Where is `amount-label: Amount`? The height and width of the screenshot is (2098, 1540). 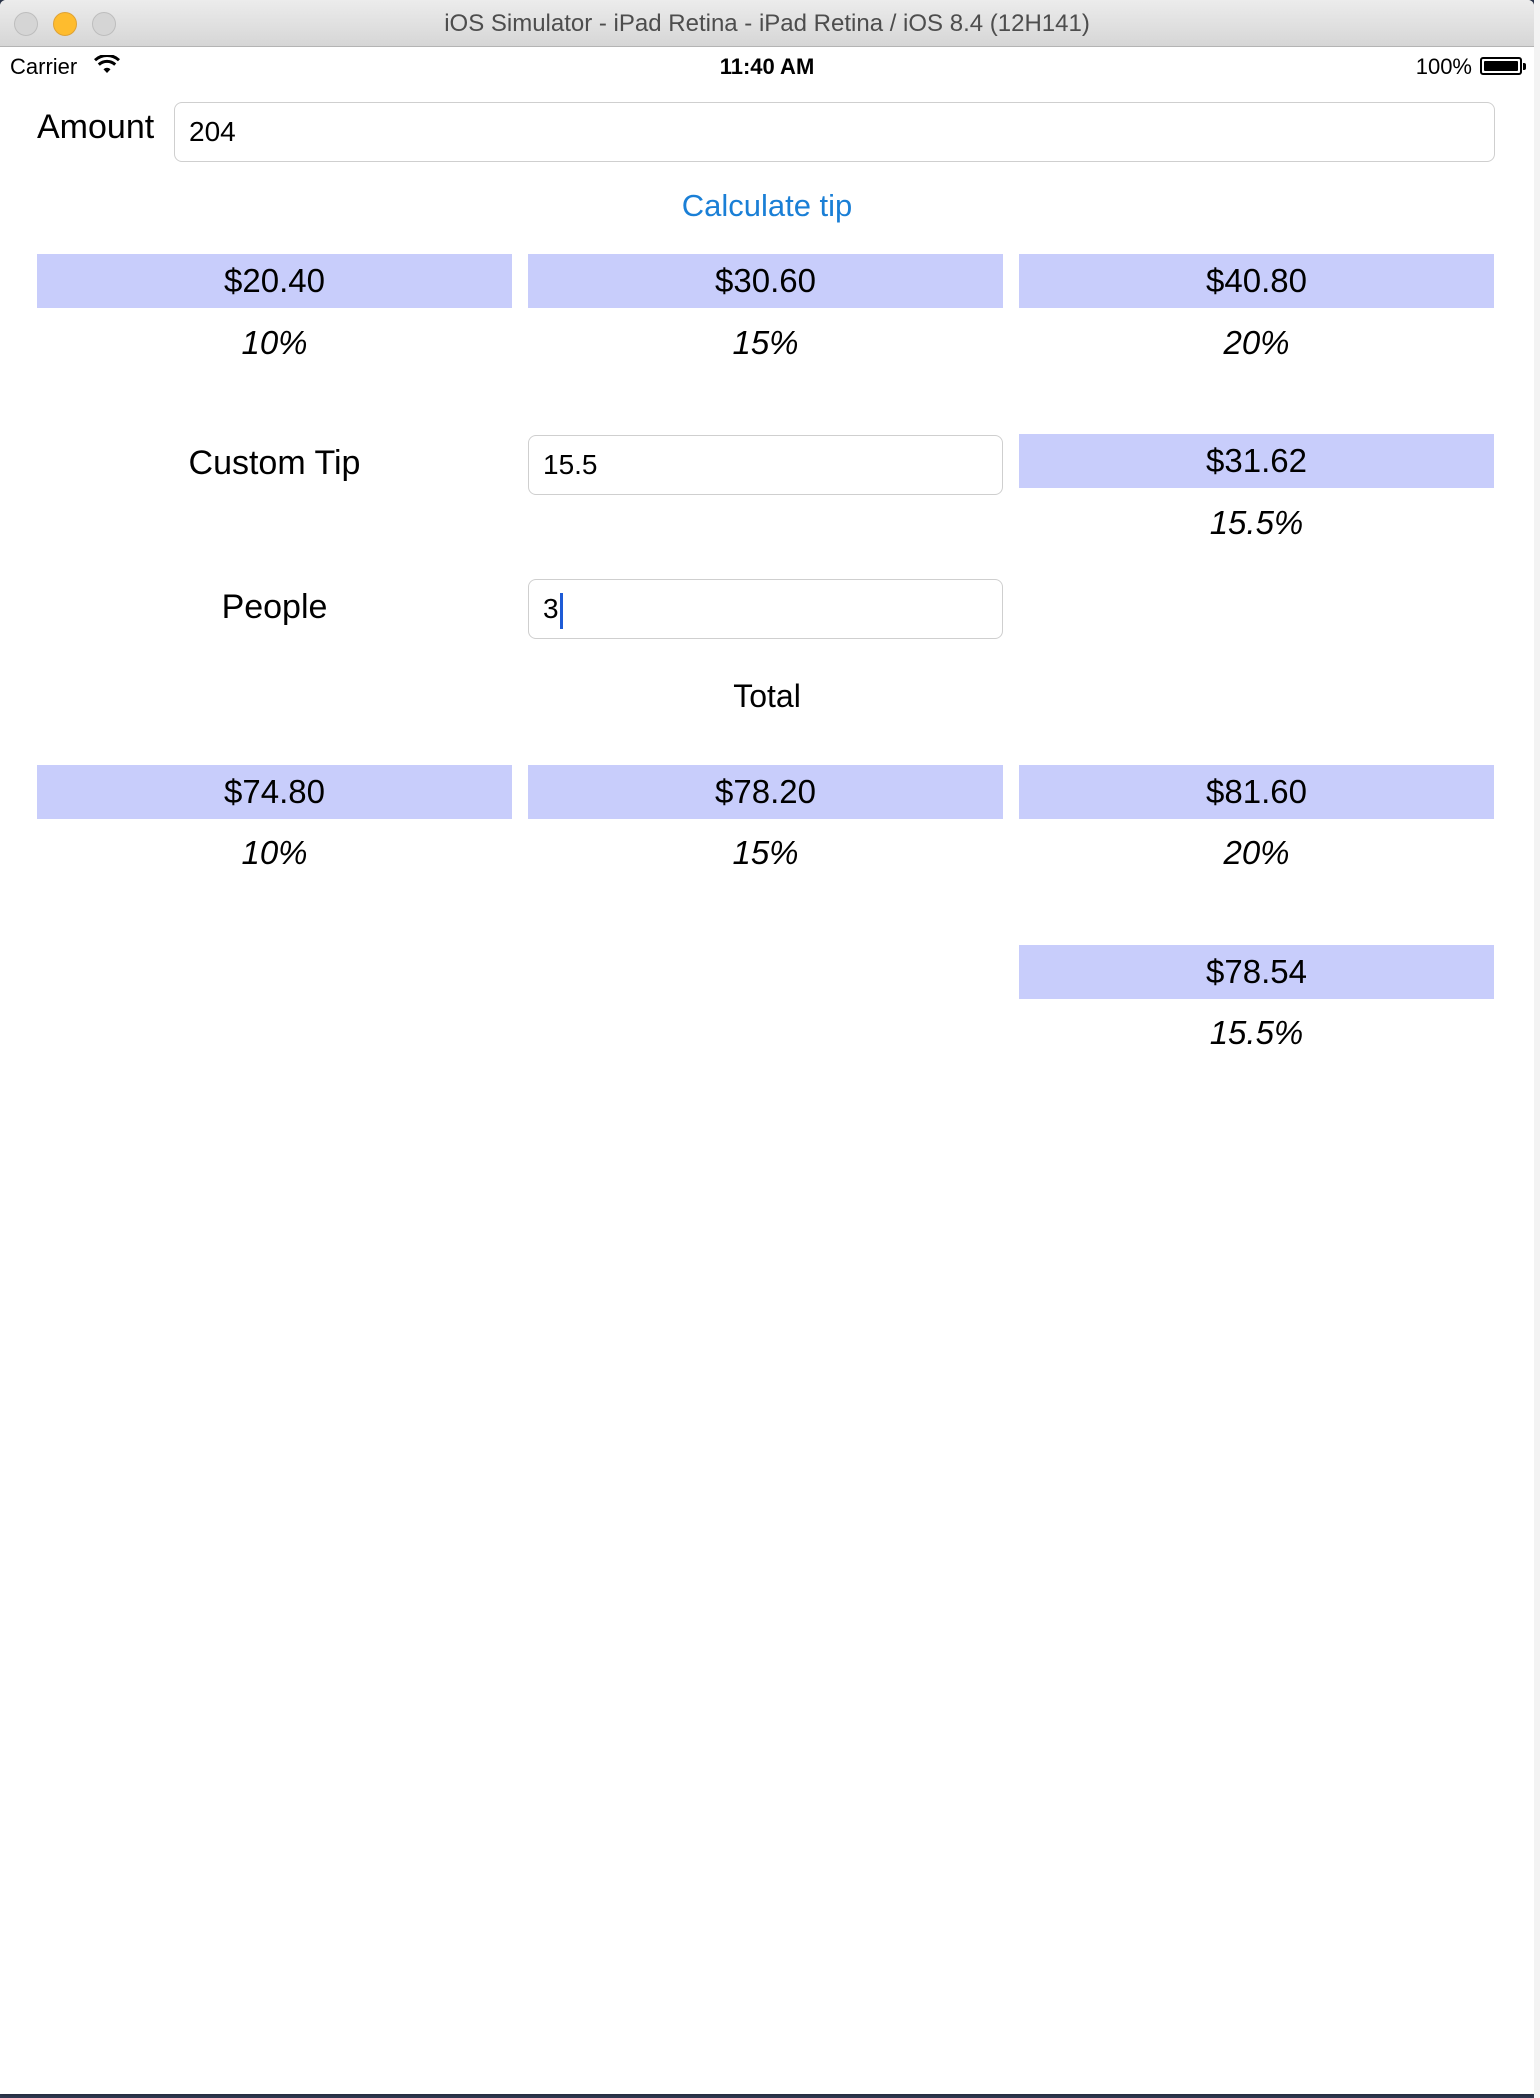 amount-label: Amount is located at coordinates (96, 127).